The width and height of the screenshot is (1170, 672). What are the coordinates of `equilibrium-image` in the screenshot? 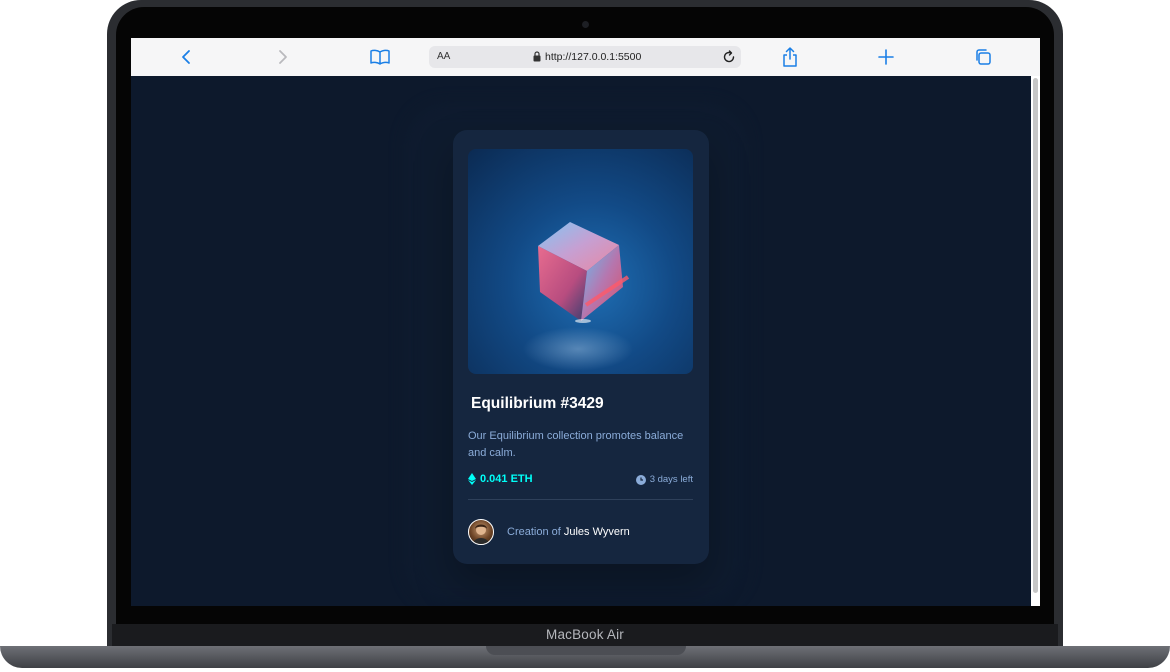 It's located at (580, 261).